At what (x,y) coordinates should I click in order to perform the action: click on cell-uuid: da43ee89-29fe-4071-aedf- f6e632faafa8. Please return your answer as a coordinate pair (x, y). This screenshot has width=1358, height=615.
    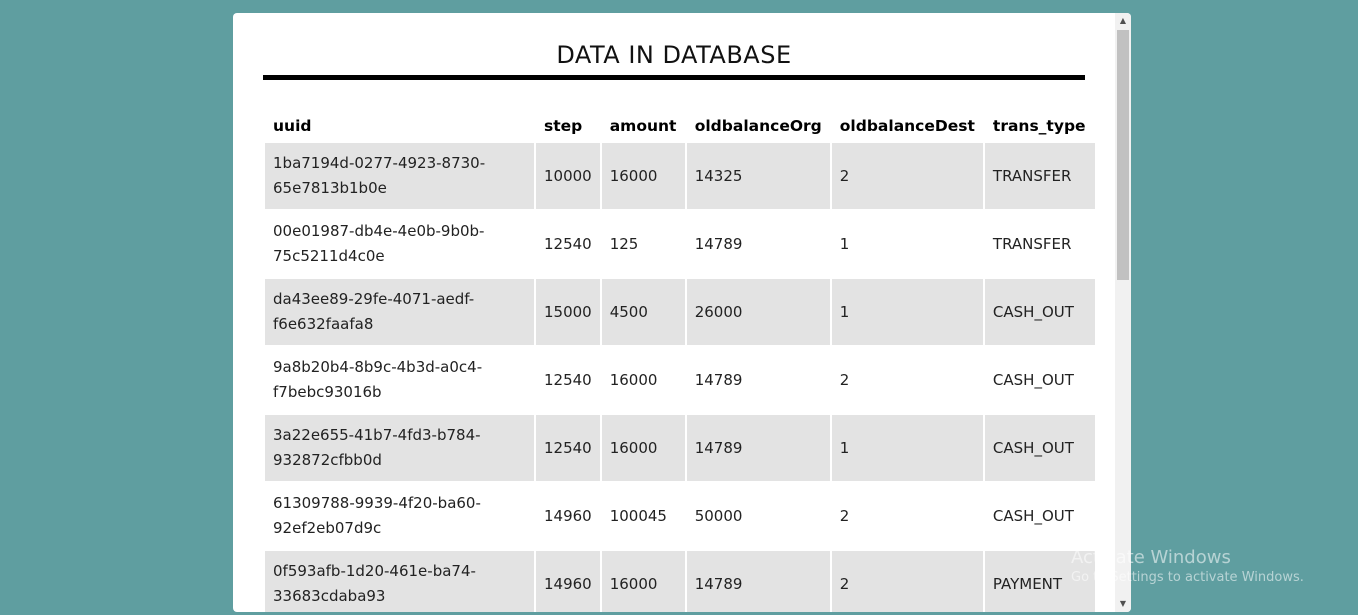
    Looking at the image, I should click on (399, 312).